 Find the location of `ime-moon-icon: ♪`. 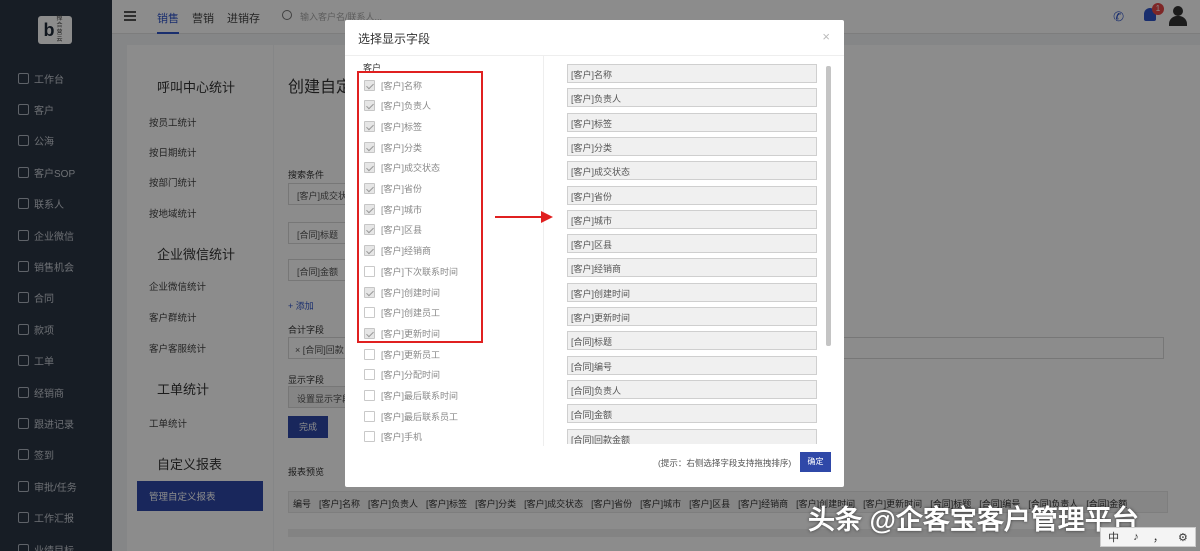

ime-moon-icon: ♪ is located at coordinates (1136, 537).